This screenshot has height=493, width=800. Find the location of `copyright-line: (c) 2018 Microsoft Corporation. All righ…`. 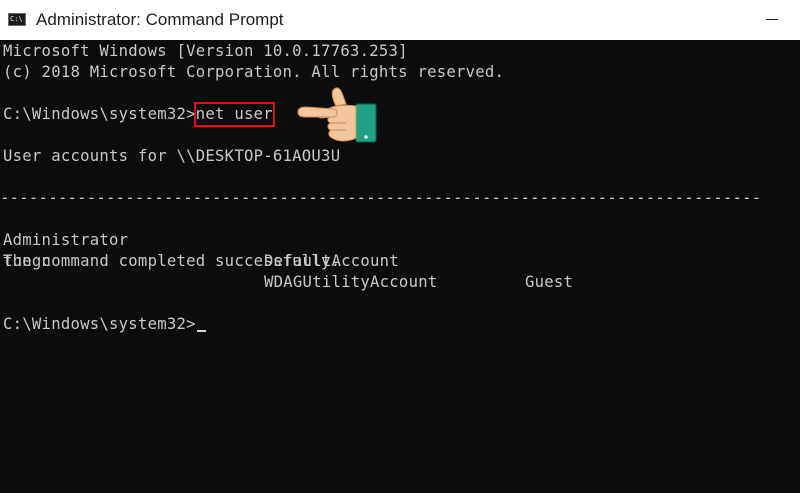

copyright-line: (c) 2018 Microsoft Corporation. All righ… is located at coordinates (254, 72).